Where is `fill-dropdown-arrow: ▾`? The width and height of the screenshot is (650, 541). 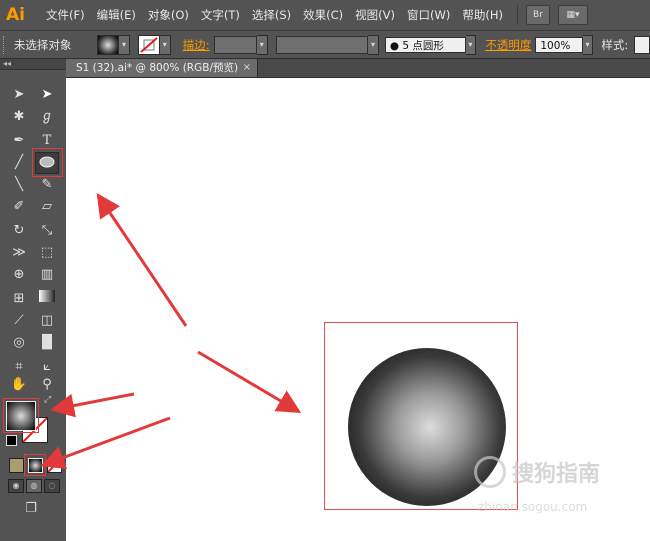
fill-dropdown-arrow: ▾ is located at coordinates (124, 44).